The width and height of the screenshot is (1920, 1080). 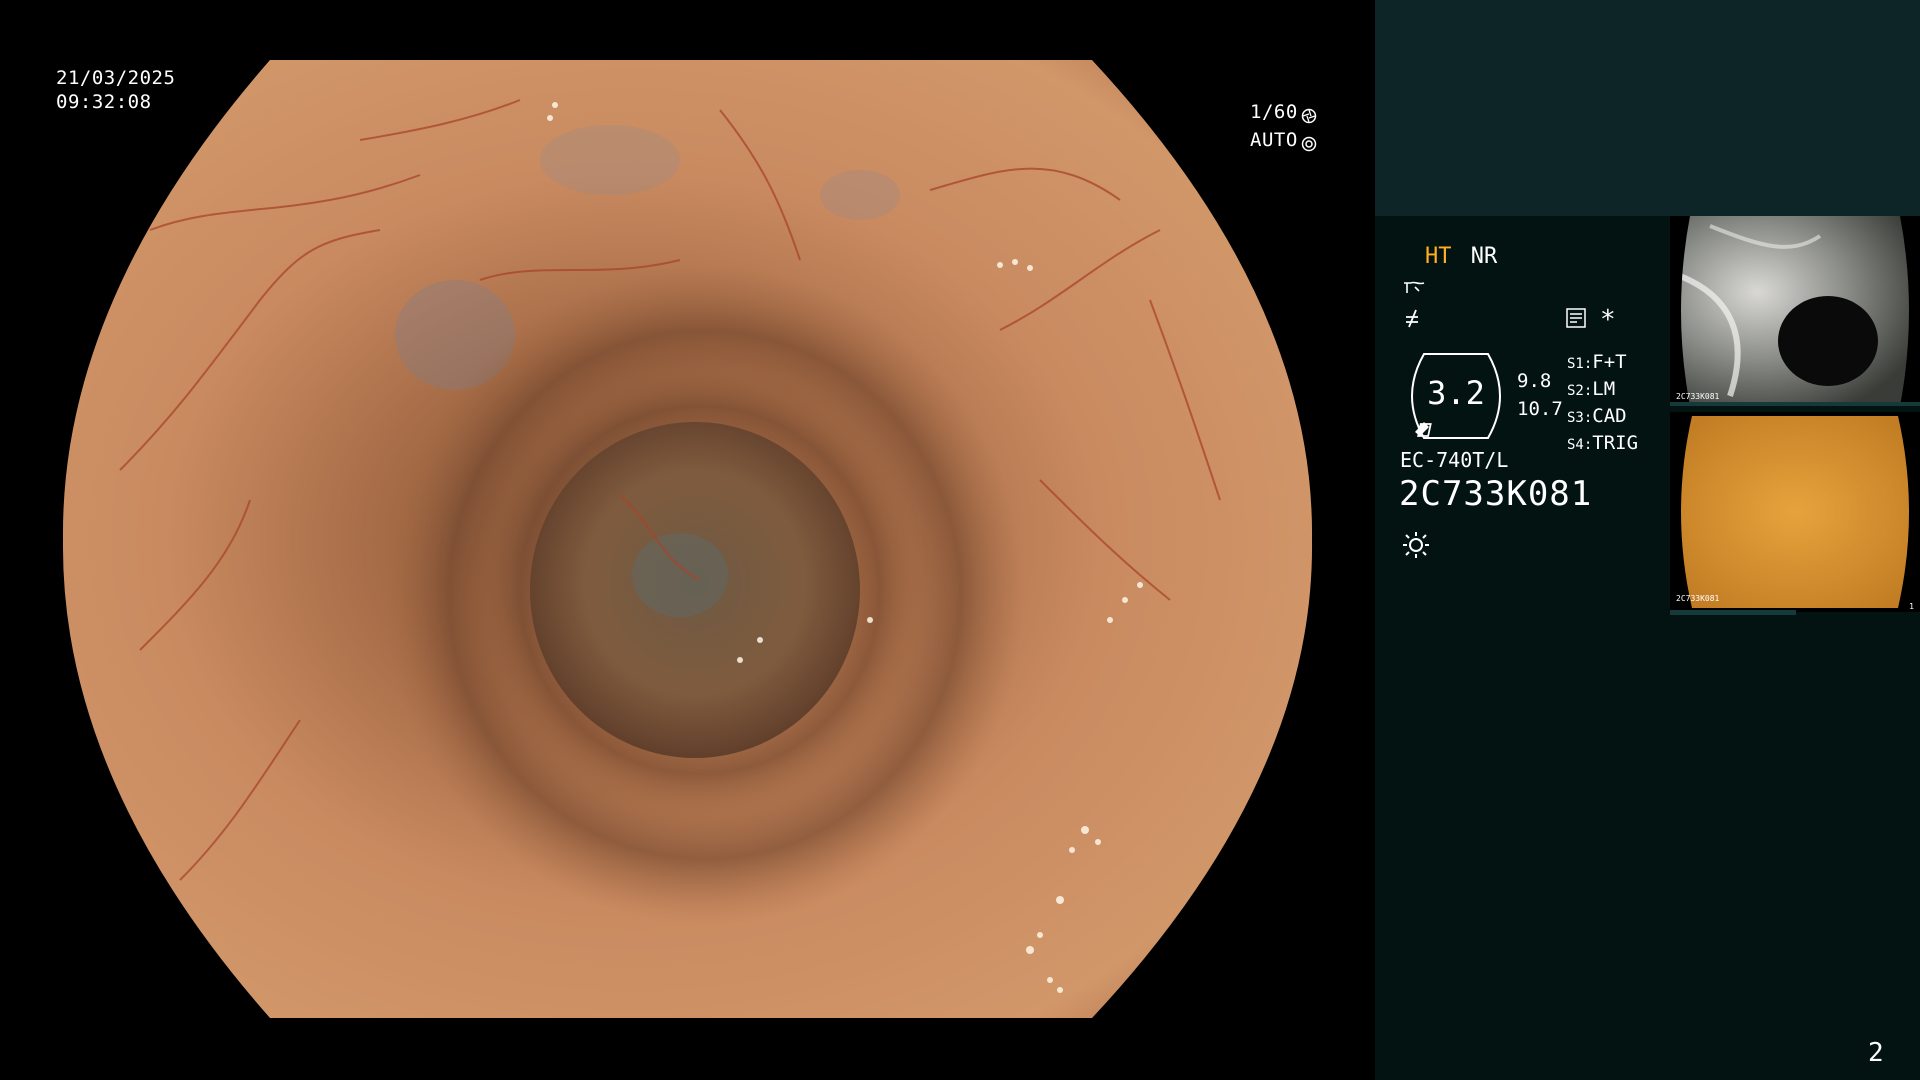 I want to click on switch-item: S3:CAD, so click(x=1597, y=416).